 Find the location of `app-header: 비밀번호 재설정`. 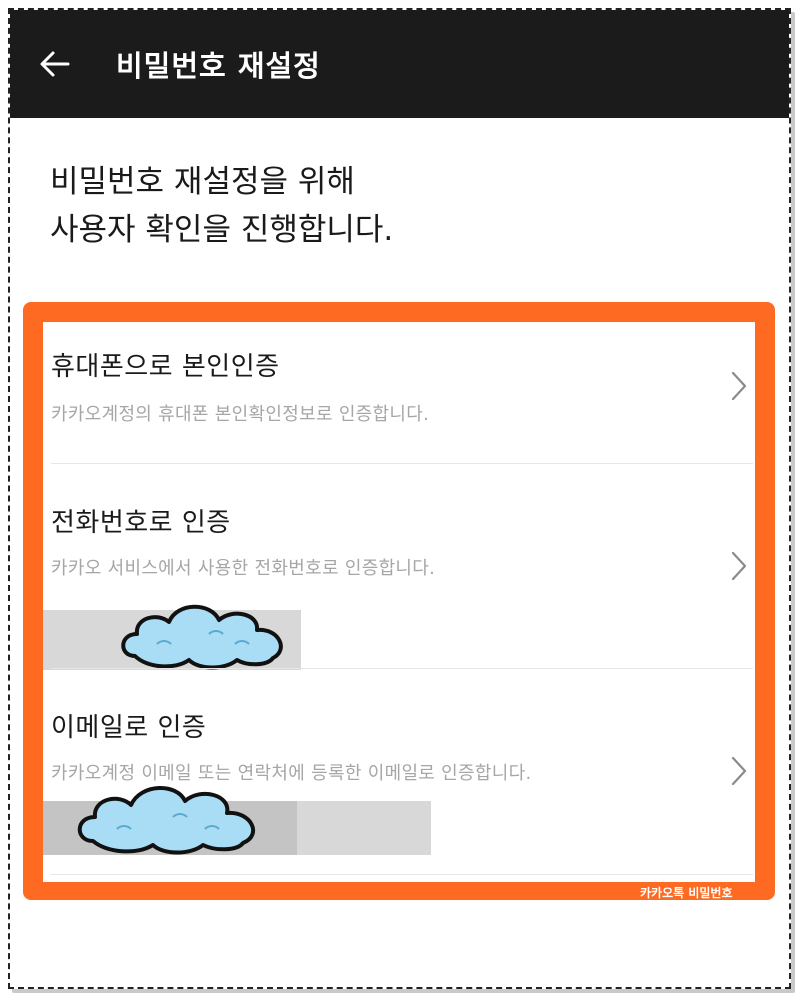

app-header: 비밀번호 재설정 is located at coordinates (399, 64).